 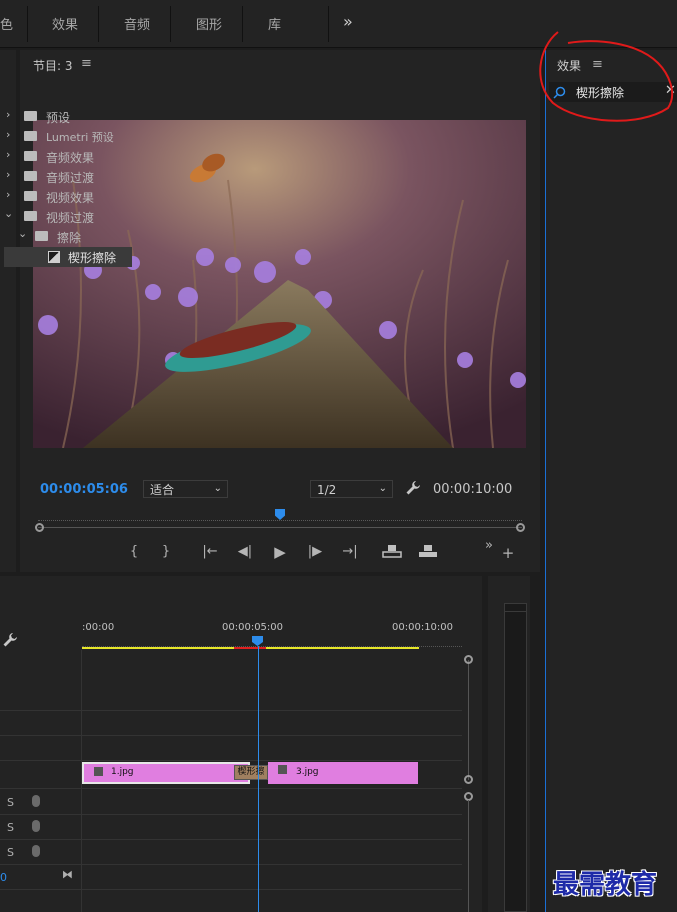 I want to click on workspace-tab-audio: 音频, so click(x=137, y=23).